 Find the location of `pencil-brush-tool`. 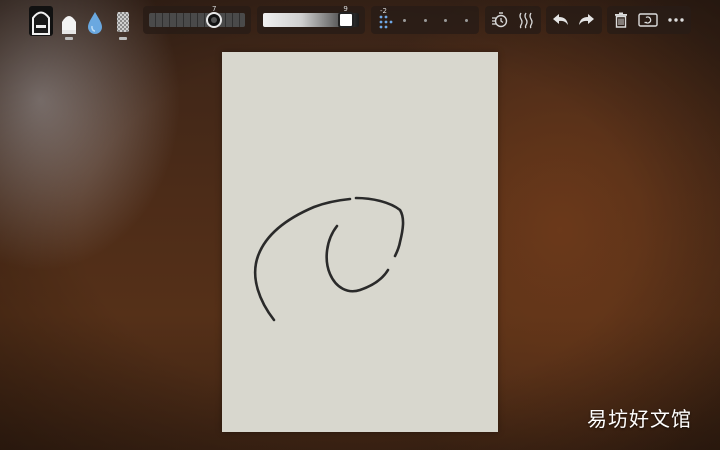

pencil-brush-tool is located at coordinates (69, 23).